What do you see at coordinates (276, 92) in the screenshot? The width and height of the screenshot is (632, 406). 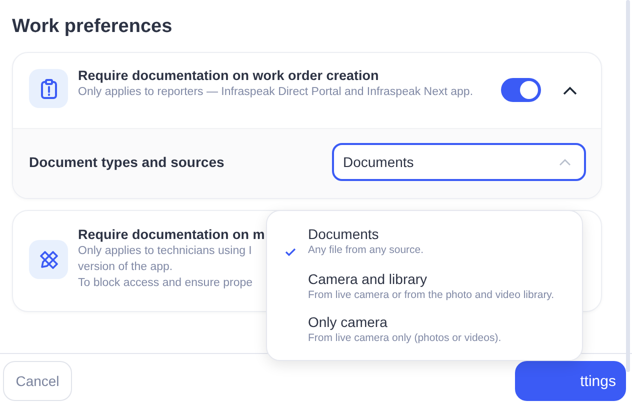 I see `setting-description: Only applies to reporters — Infraspeak Direct Portal and Infraspeak Next app.` at bounding box center [276, 92].